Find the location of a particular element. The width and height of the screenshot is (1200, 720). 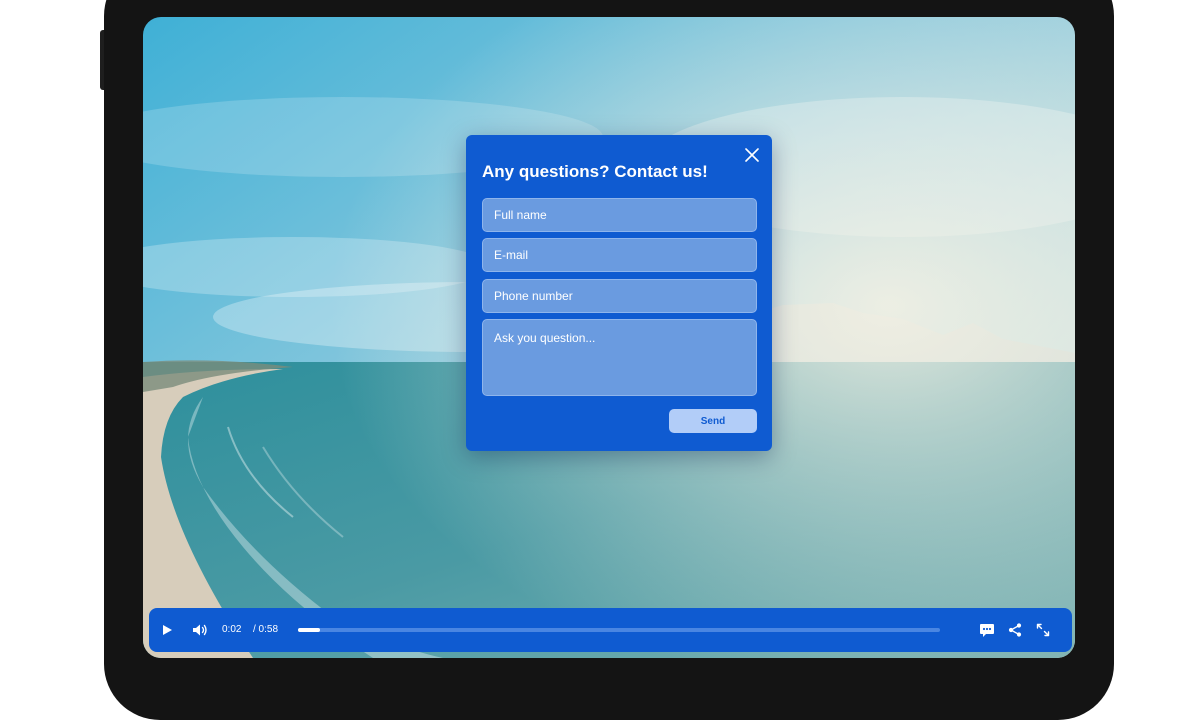

fullscreen-icon is located at coordinates (1043, 630).